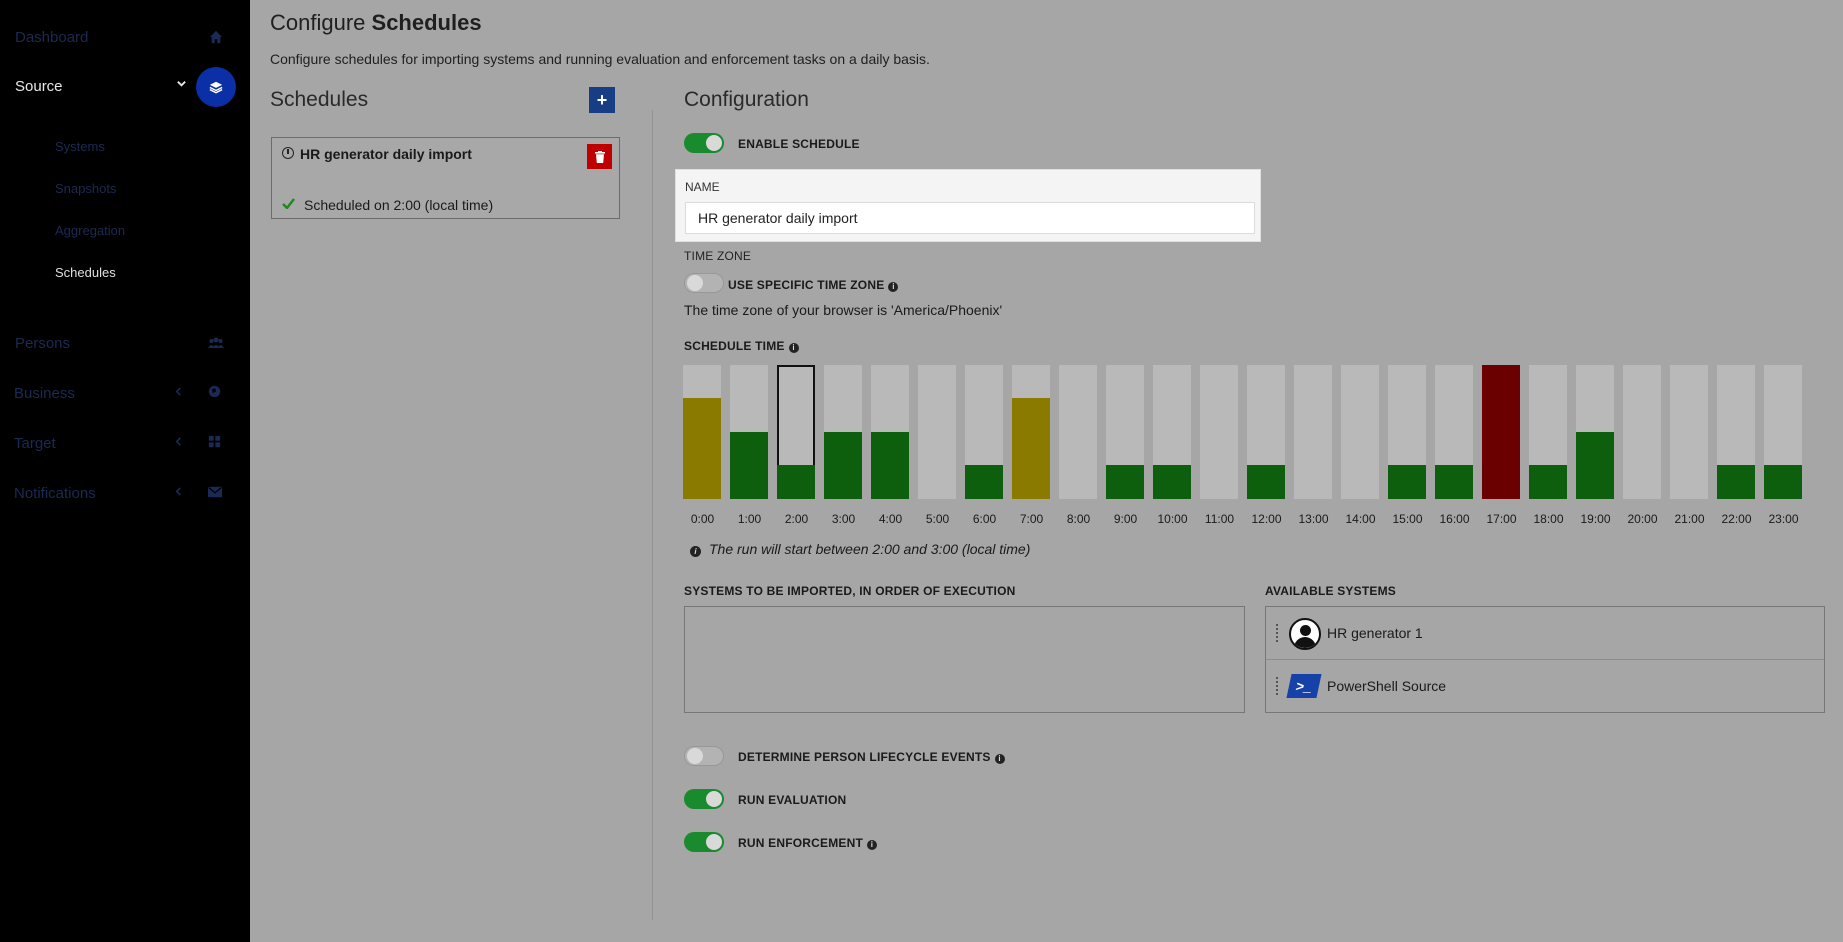 The width and height of the screenshot is (1843, 942). I want to click on hour-bar-13:00, so click(1313, 432).